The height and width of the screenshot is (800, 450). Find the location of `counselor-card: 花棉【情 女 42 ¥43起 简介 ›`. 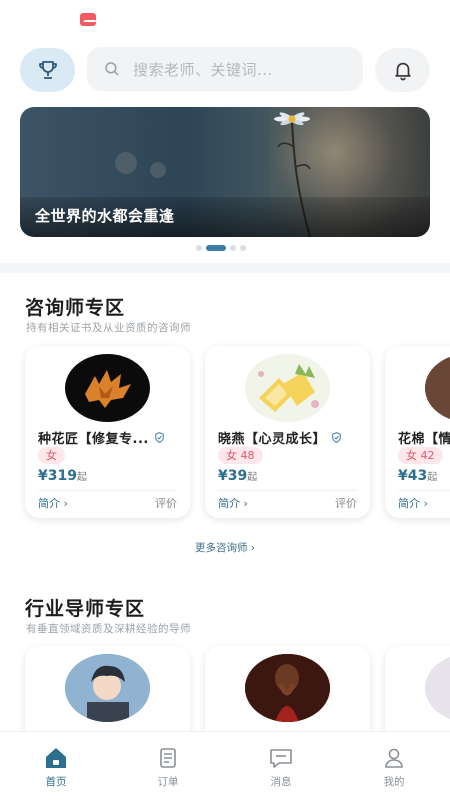

counselor-card: 花棉【情 女 42 ¥43起 简介 › is located at coordinates (417, 432).